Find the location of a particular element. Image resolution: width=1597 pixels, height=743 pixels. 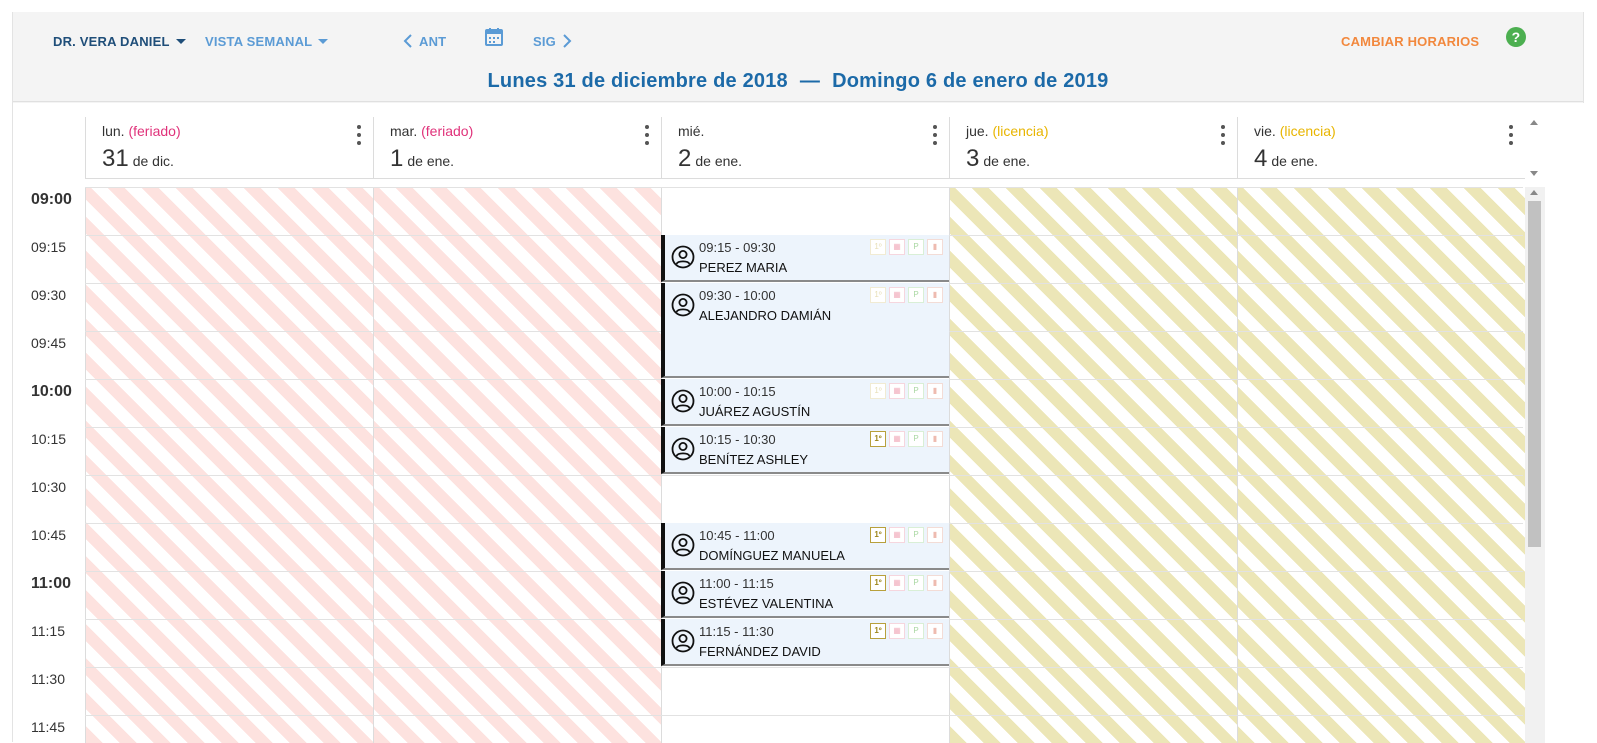

day-number: 31 is located at coordinates (115, 158).